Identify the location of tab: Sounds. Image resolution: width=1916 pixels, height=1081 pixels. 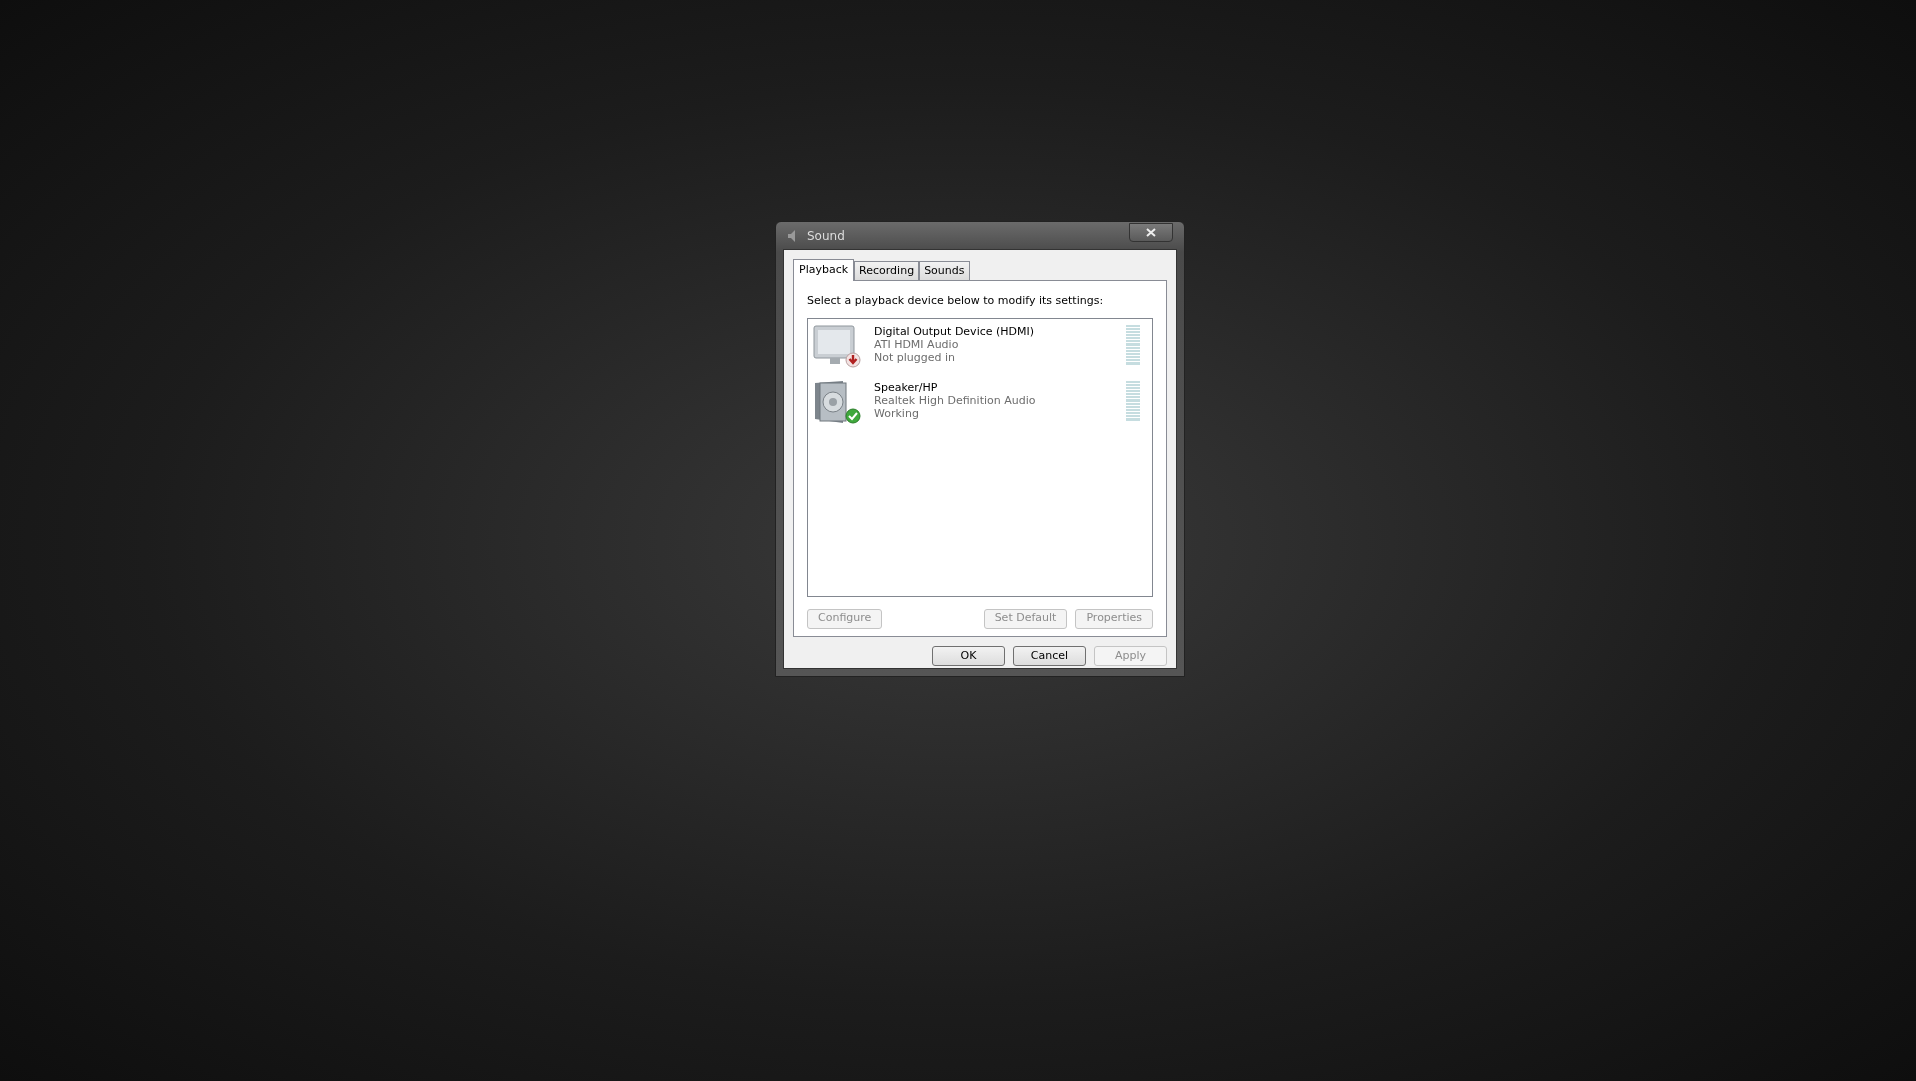
(944, 270).